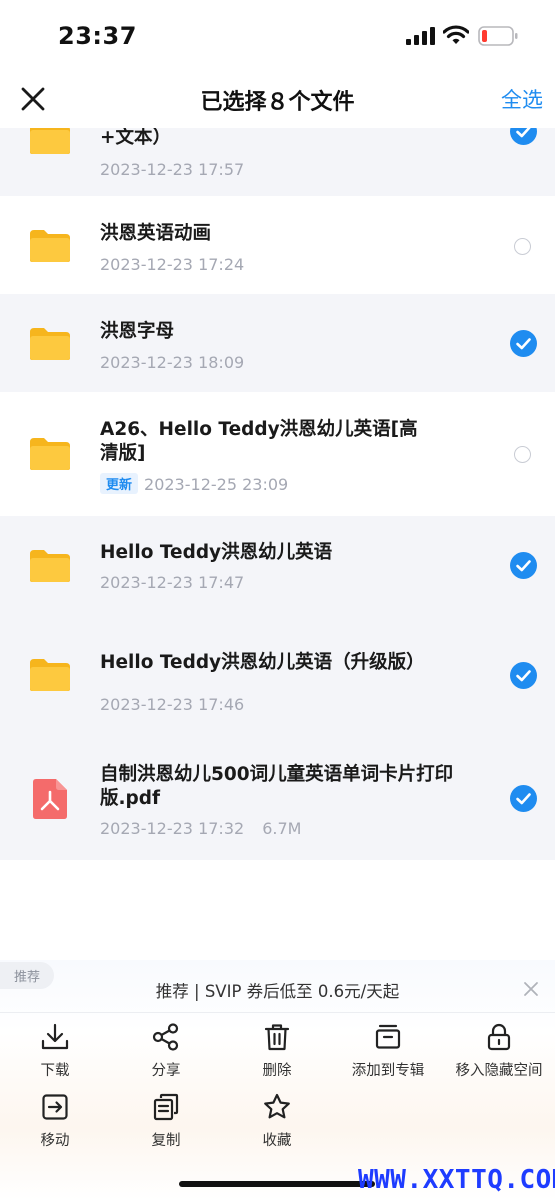 Image resolution: width=555 pixels, height=1200 pixels. What do you see at coordinates (277, 786) in the screenshot?
I see `file-name: 自制洪恩幼儿500词儿童英语单词卡片打印版.pdf` at bounding box center [277, 786].